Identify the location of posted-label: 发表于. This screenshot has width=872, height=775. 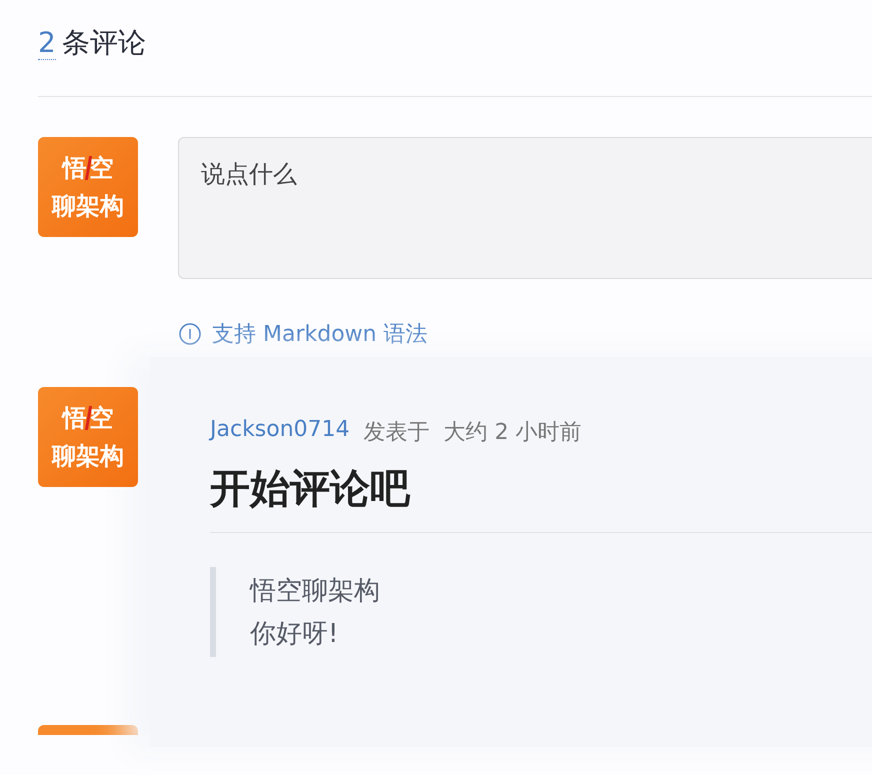
(397, 433).